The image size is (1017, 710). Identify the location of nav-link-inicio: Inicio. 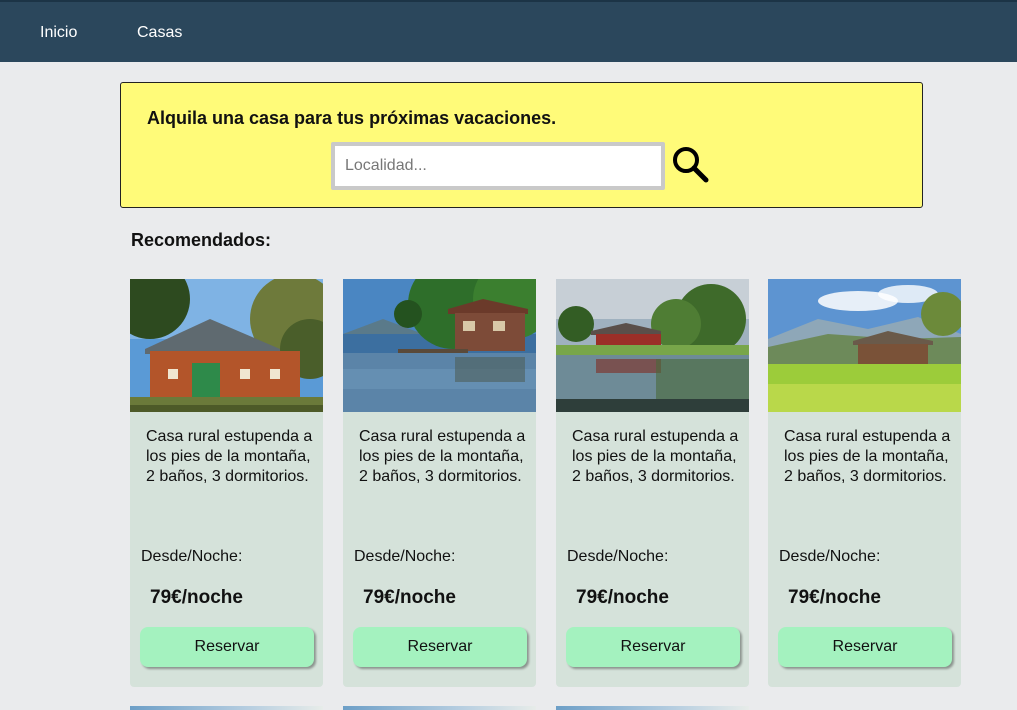
(58, 33).